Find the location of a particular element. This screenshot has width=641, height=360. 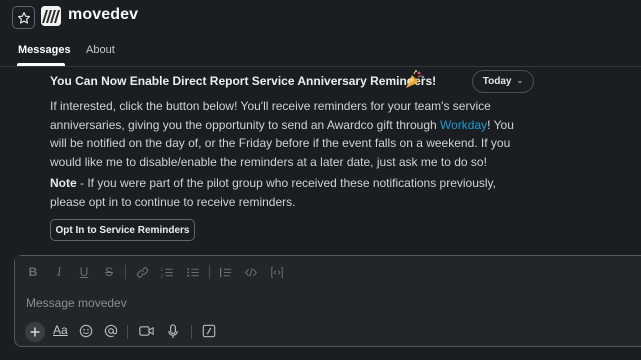

workday-link: Workday is located at coordinates (463, 125).